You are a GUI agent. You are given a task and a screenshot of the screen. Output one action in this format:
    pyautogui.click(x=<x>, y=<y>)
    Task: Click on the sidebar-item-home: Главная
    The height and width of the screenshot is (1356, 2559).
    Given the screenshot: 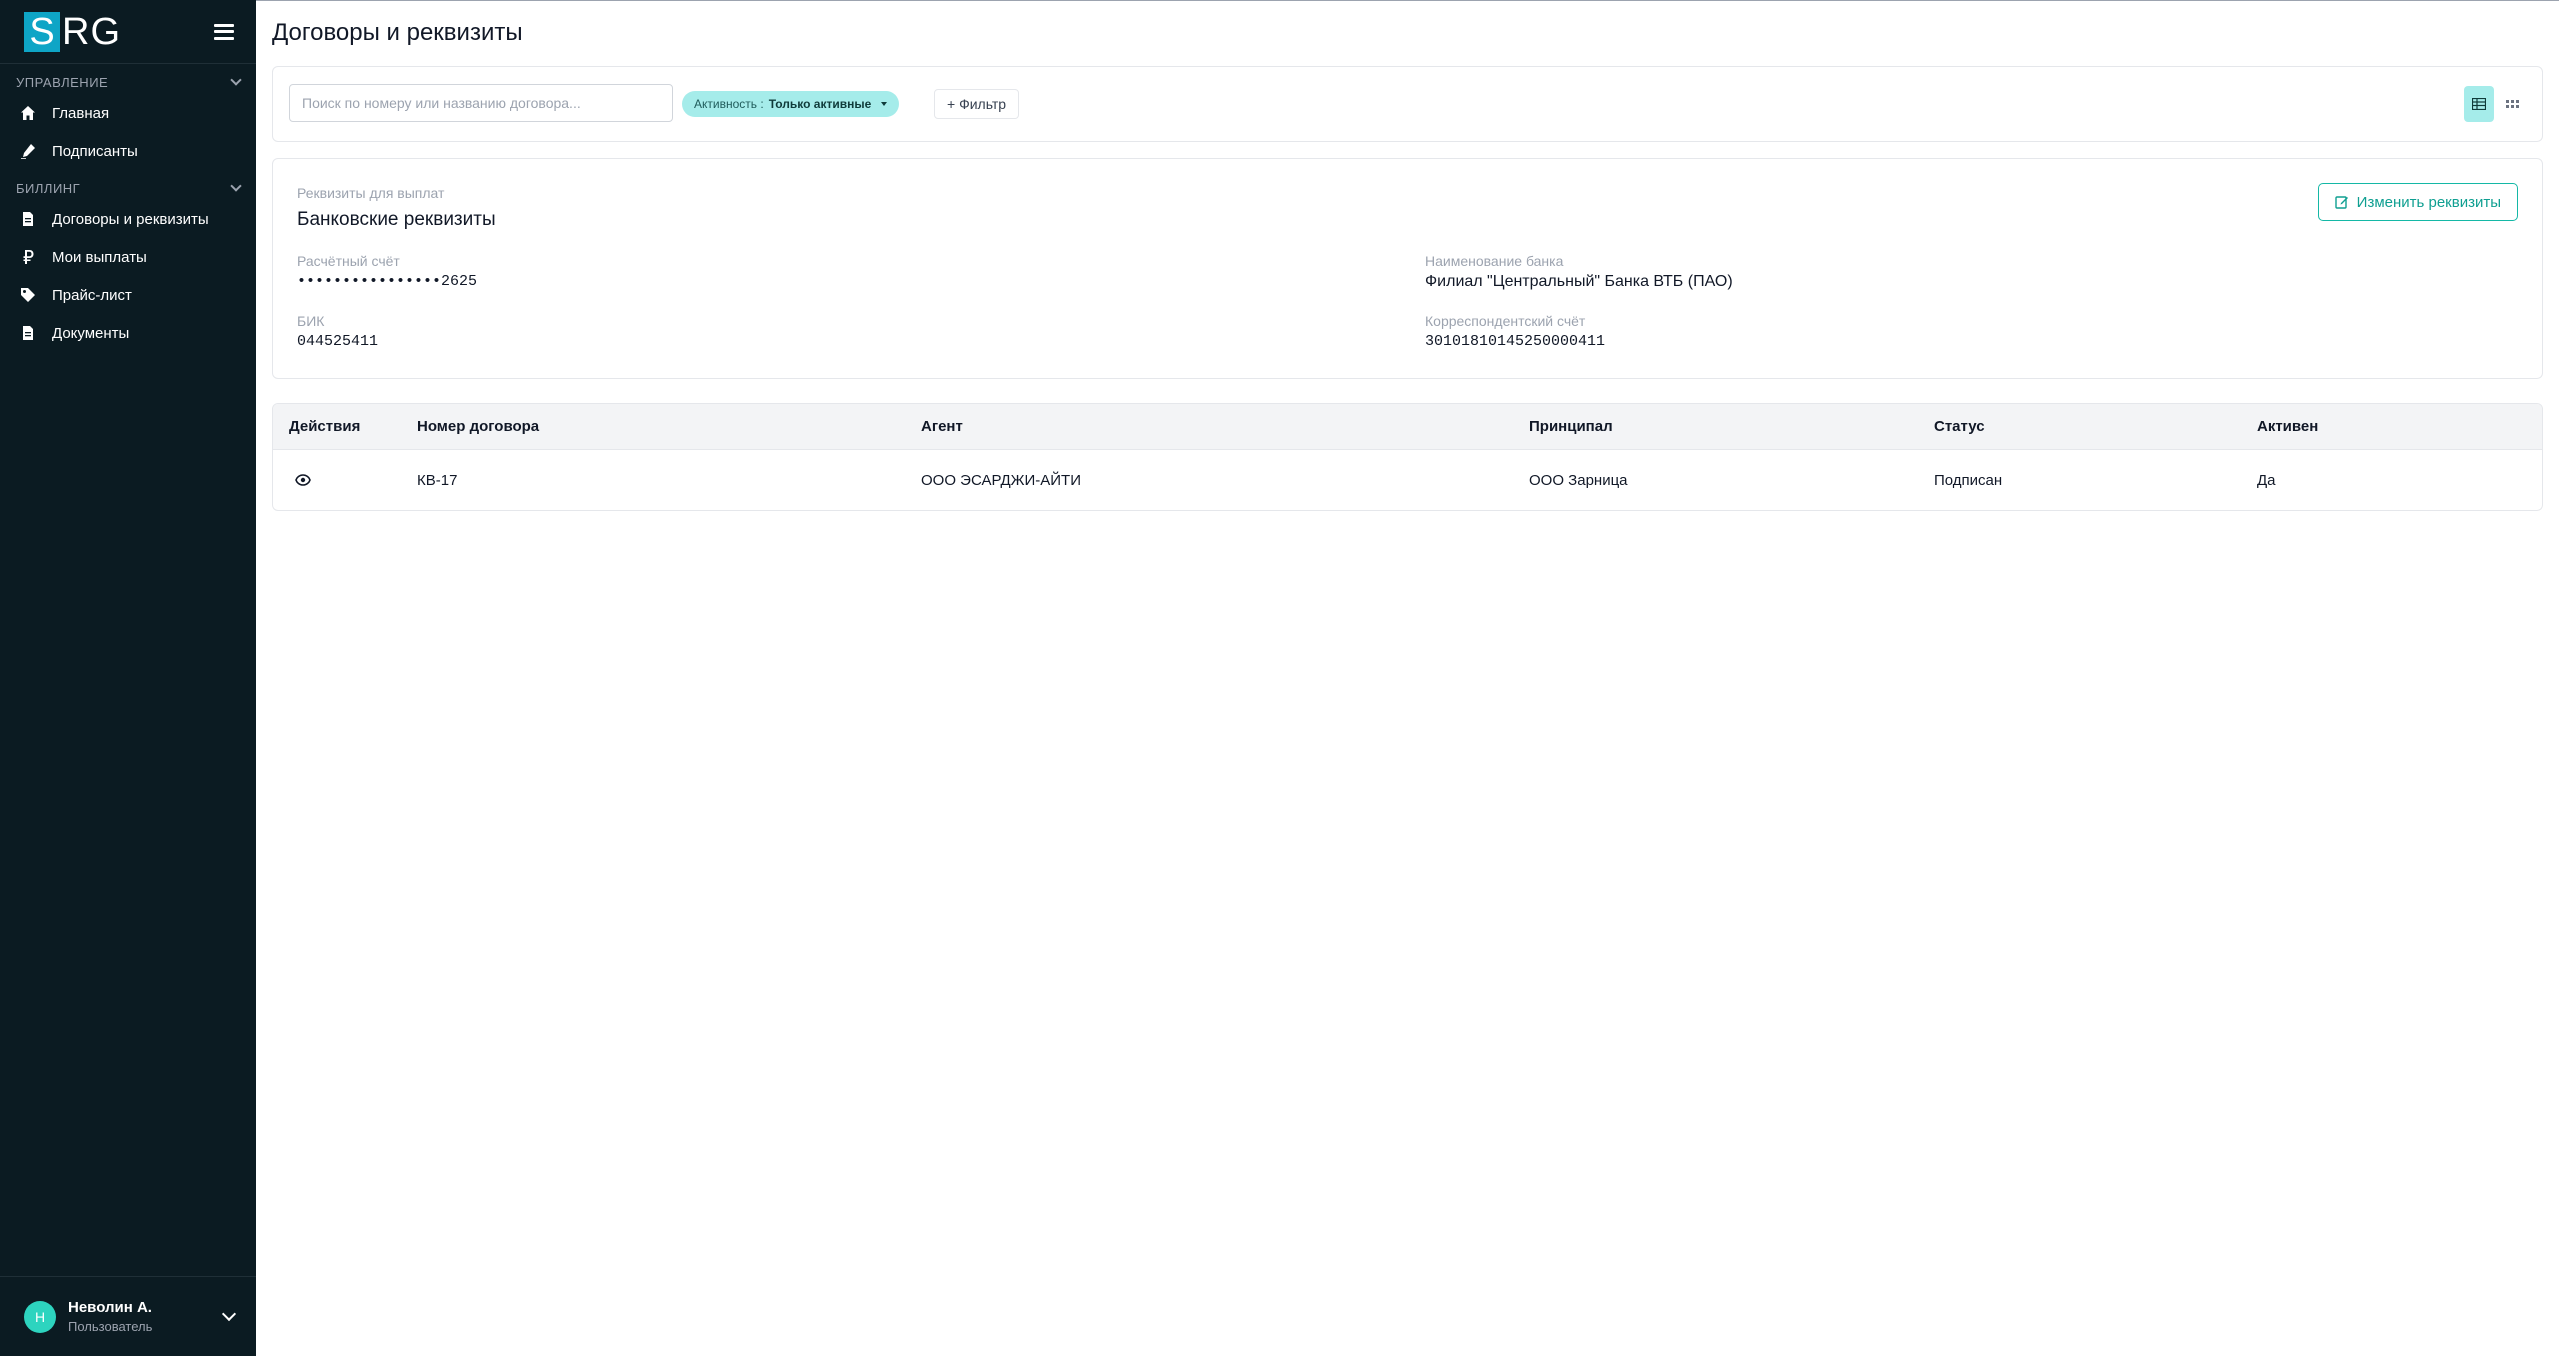 What is the action you would take?
    pyautogui.click(x=128, y=113)
    